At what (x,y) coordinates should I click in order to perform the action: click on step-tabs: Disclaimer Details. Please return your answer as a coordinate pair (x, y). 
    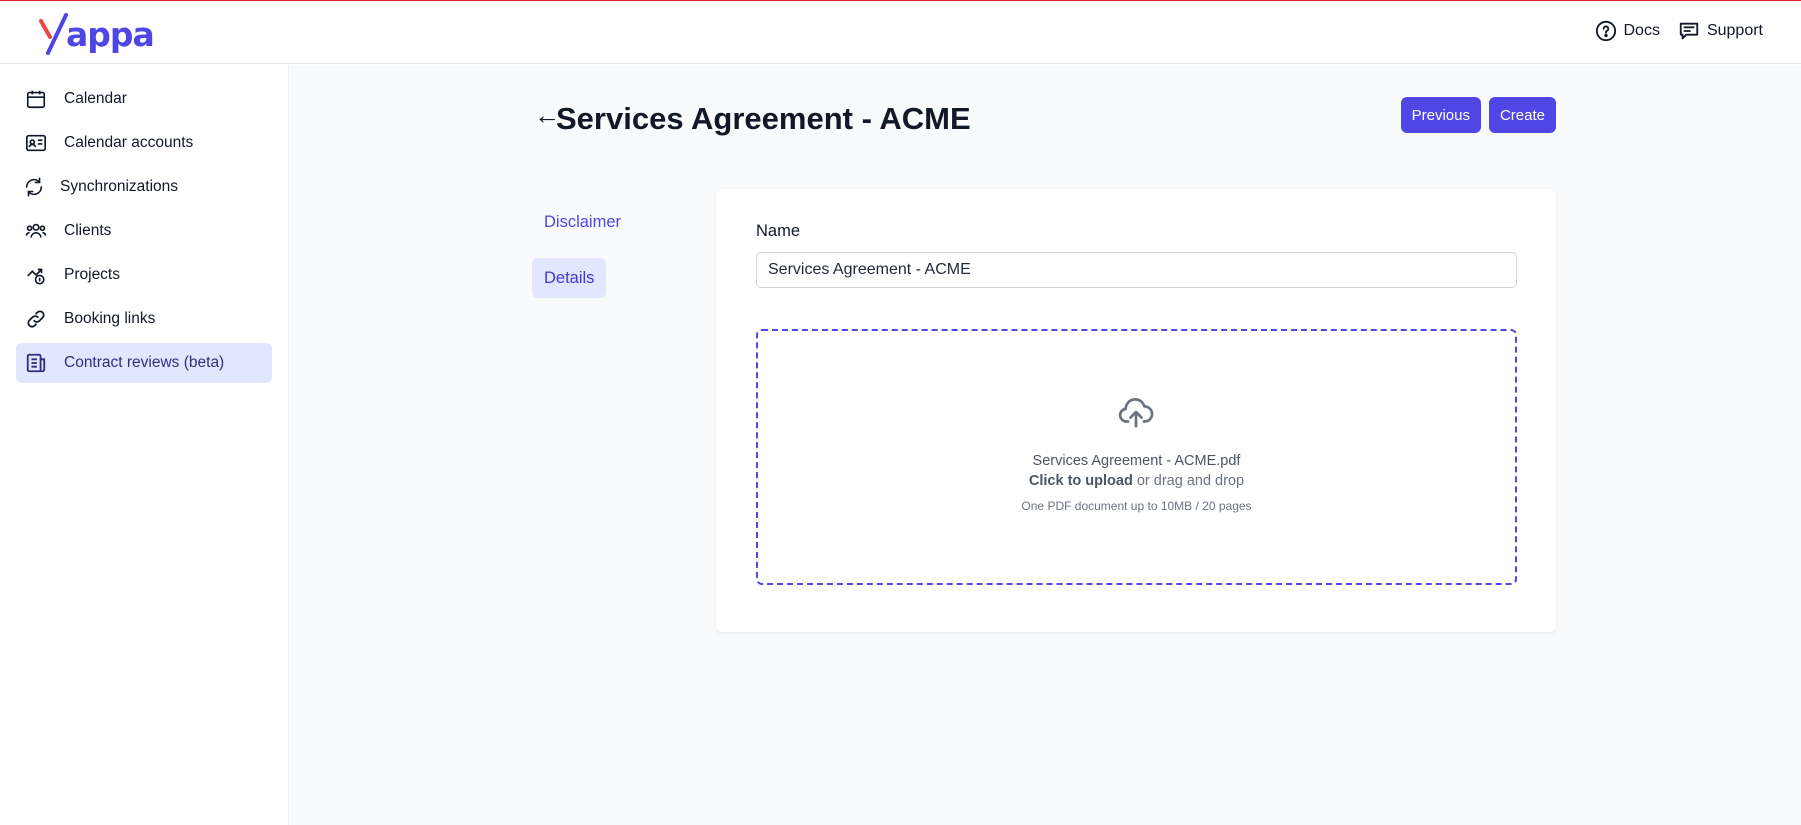
    Looking at the image, I should click on (592, 258).